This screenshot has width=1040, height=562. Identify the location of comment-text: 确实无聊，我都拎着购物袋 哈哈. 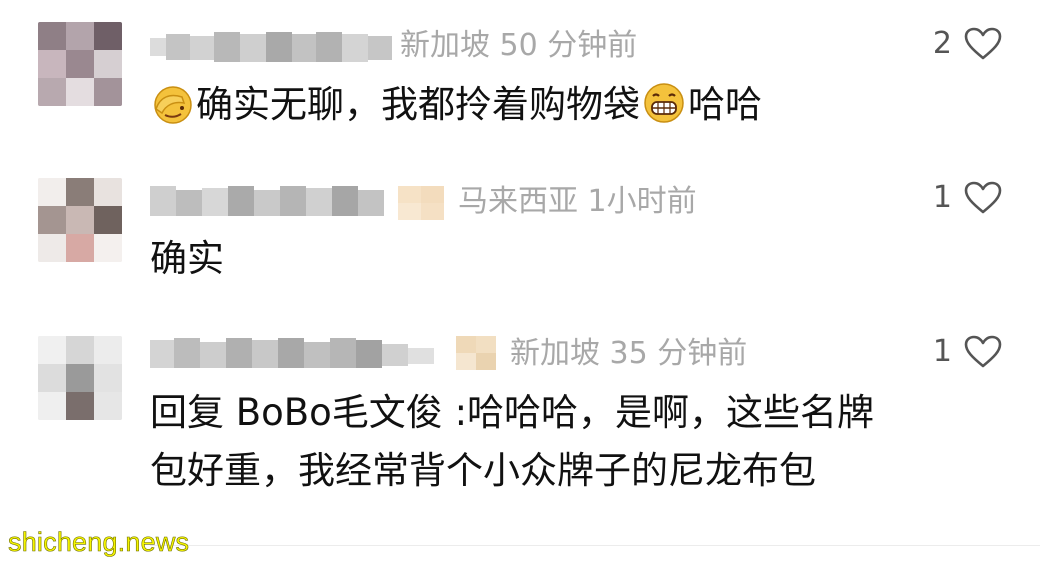
(456, 105).